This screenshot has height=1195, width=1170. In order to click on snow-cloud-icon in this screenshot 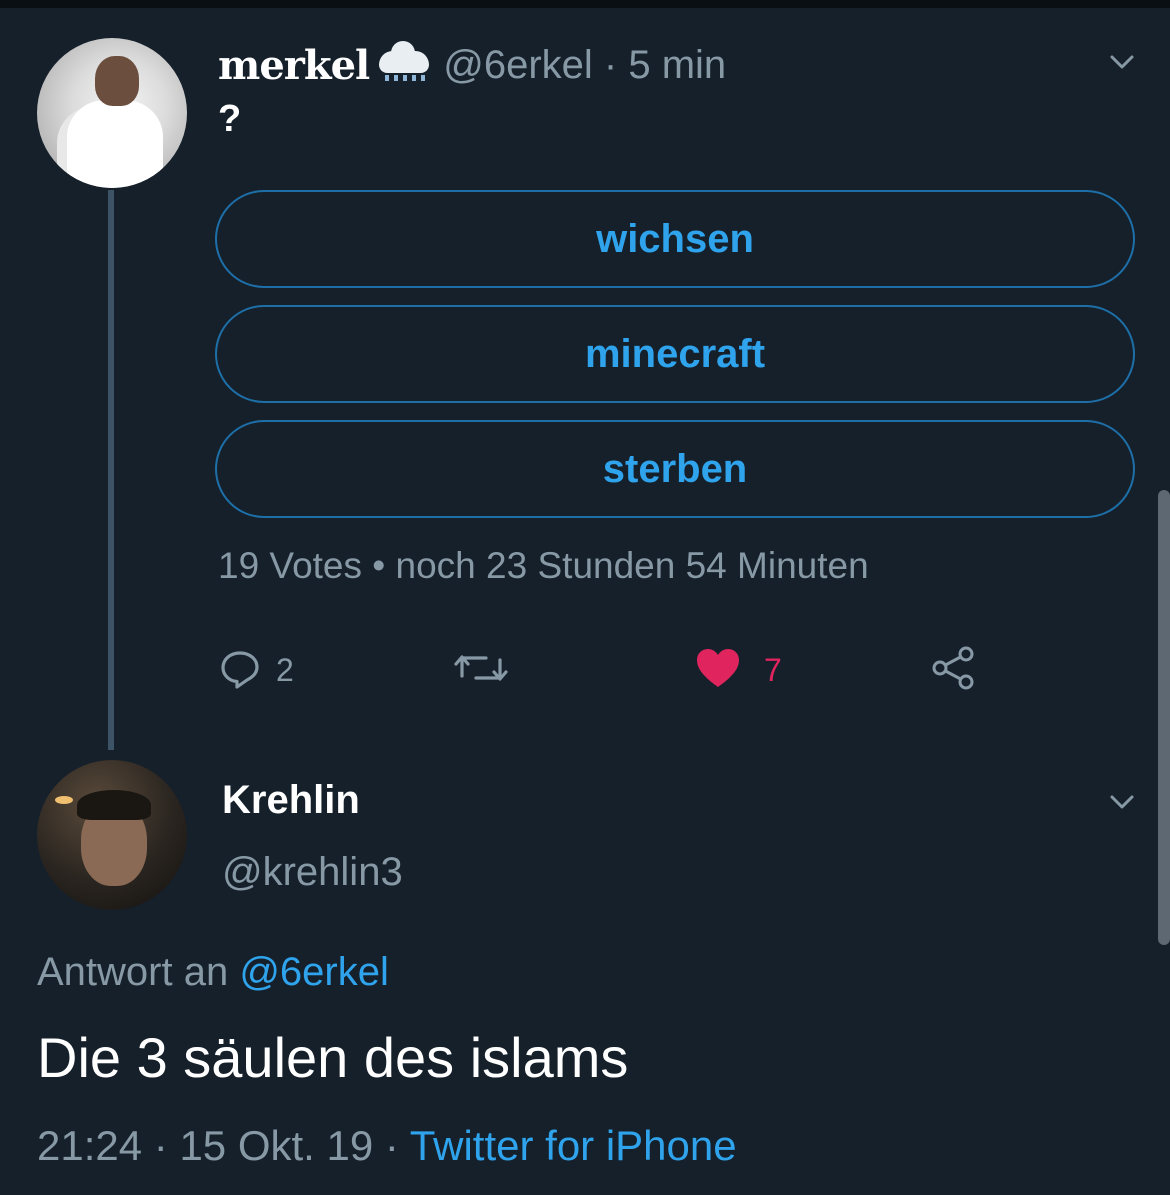, I will do `click(404, 63)`.